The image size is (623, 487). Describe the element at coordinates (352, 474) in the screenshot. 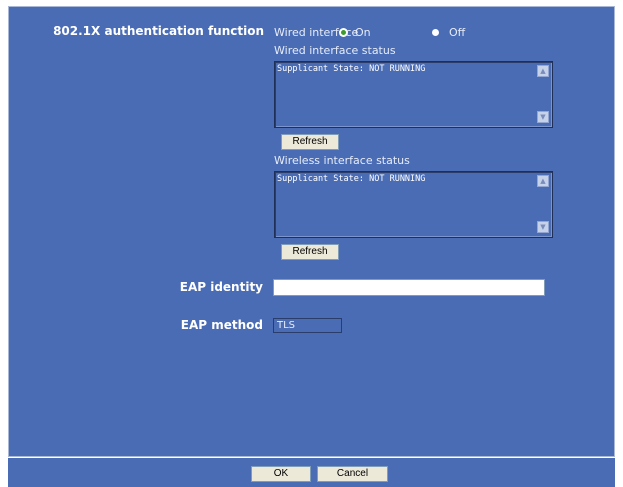

I see `cancel-button: Cancel` at that location.